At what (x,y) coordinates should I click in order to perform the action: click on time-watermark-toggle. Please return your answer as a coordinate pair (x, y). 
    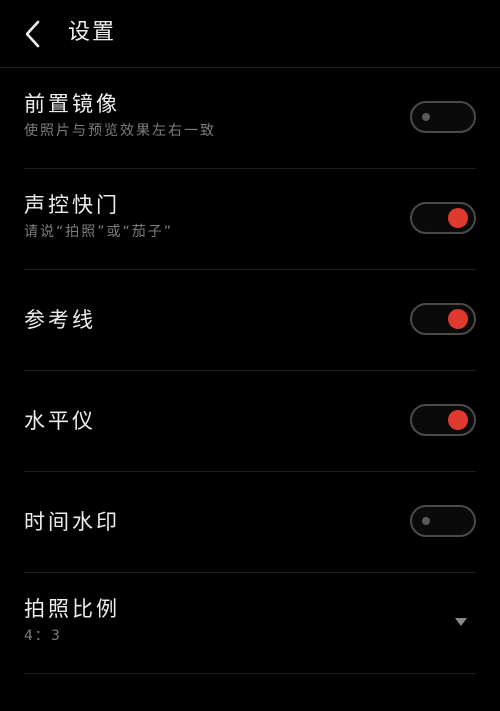
    Looking at the image, I should click on (443, 521).